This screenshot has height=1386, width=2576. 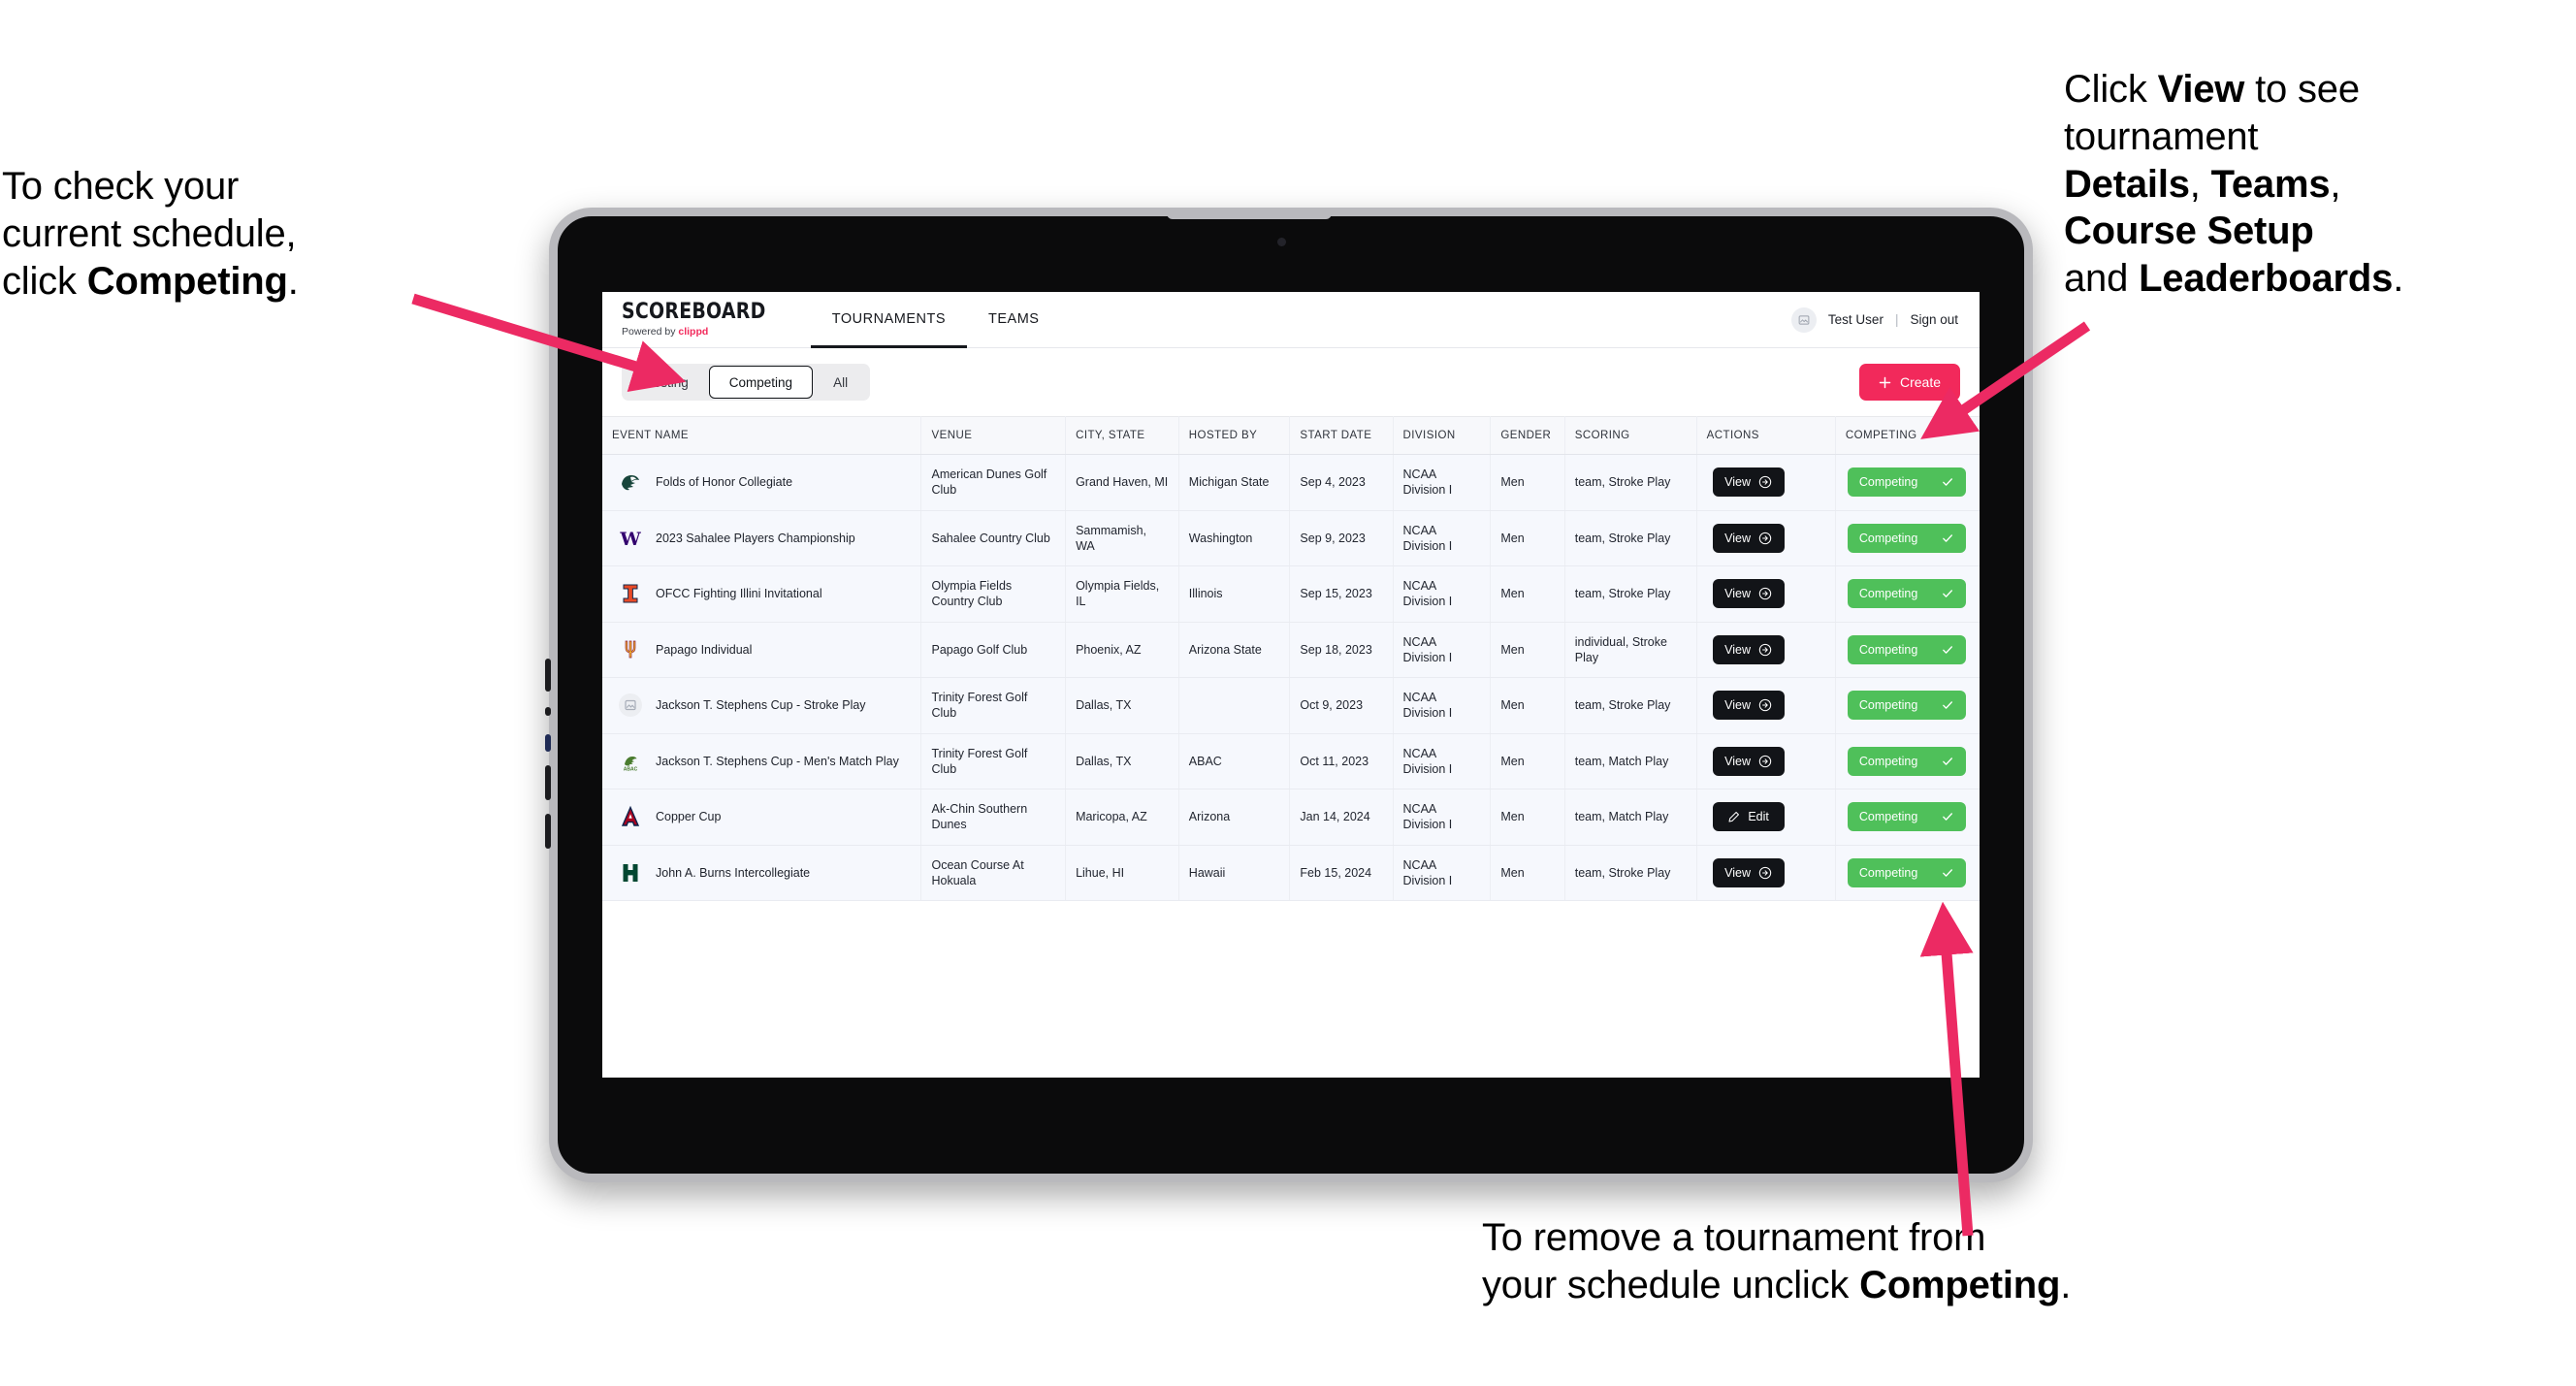 What do you see at coordinates (630, 816) in the screenshot?
I see `arizona-a-logo` at bounding box center [630, 816].